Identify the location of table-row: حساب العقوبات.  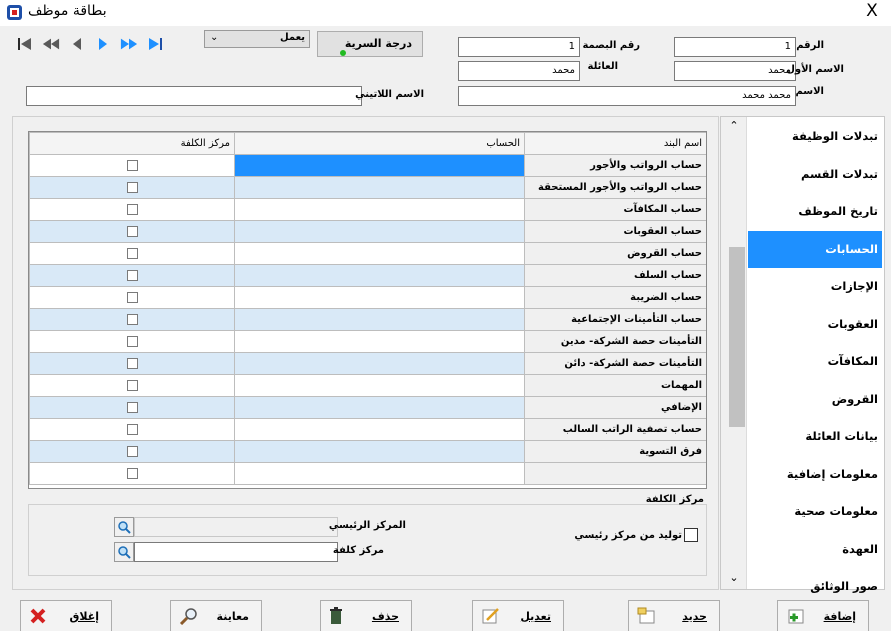
(367, 231).